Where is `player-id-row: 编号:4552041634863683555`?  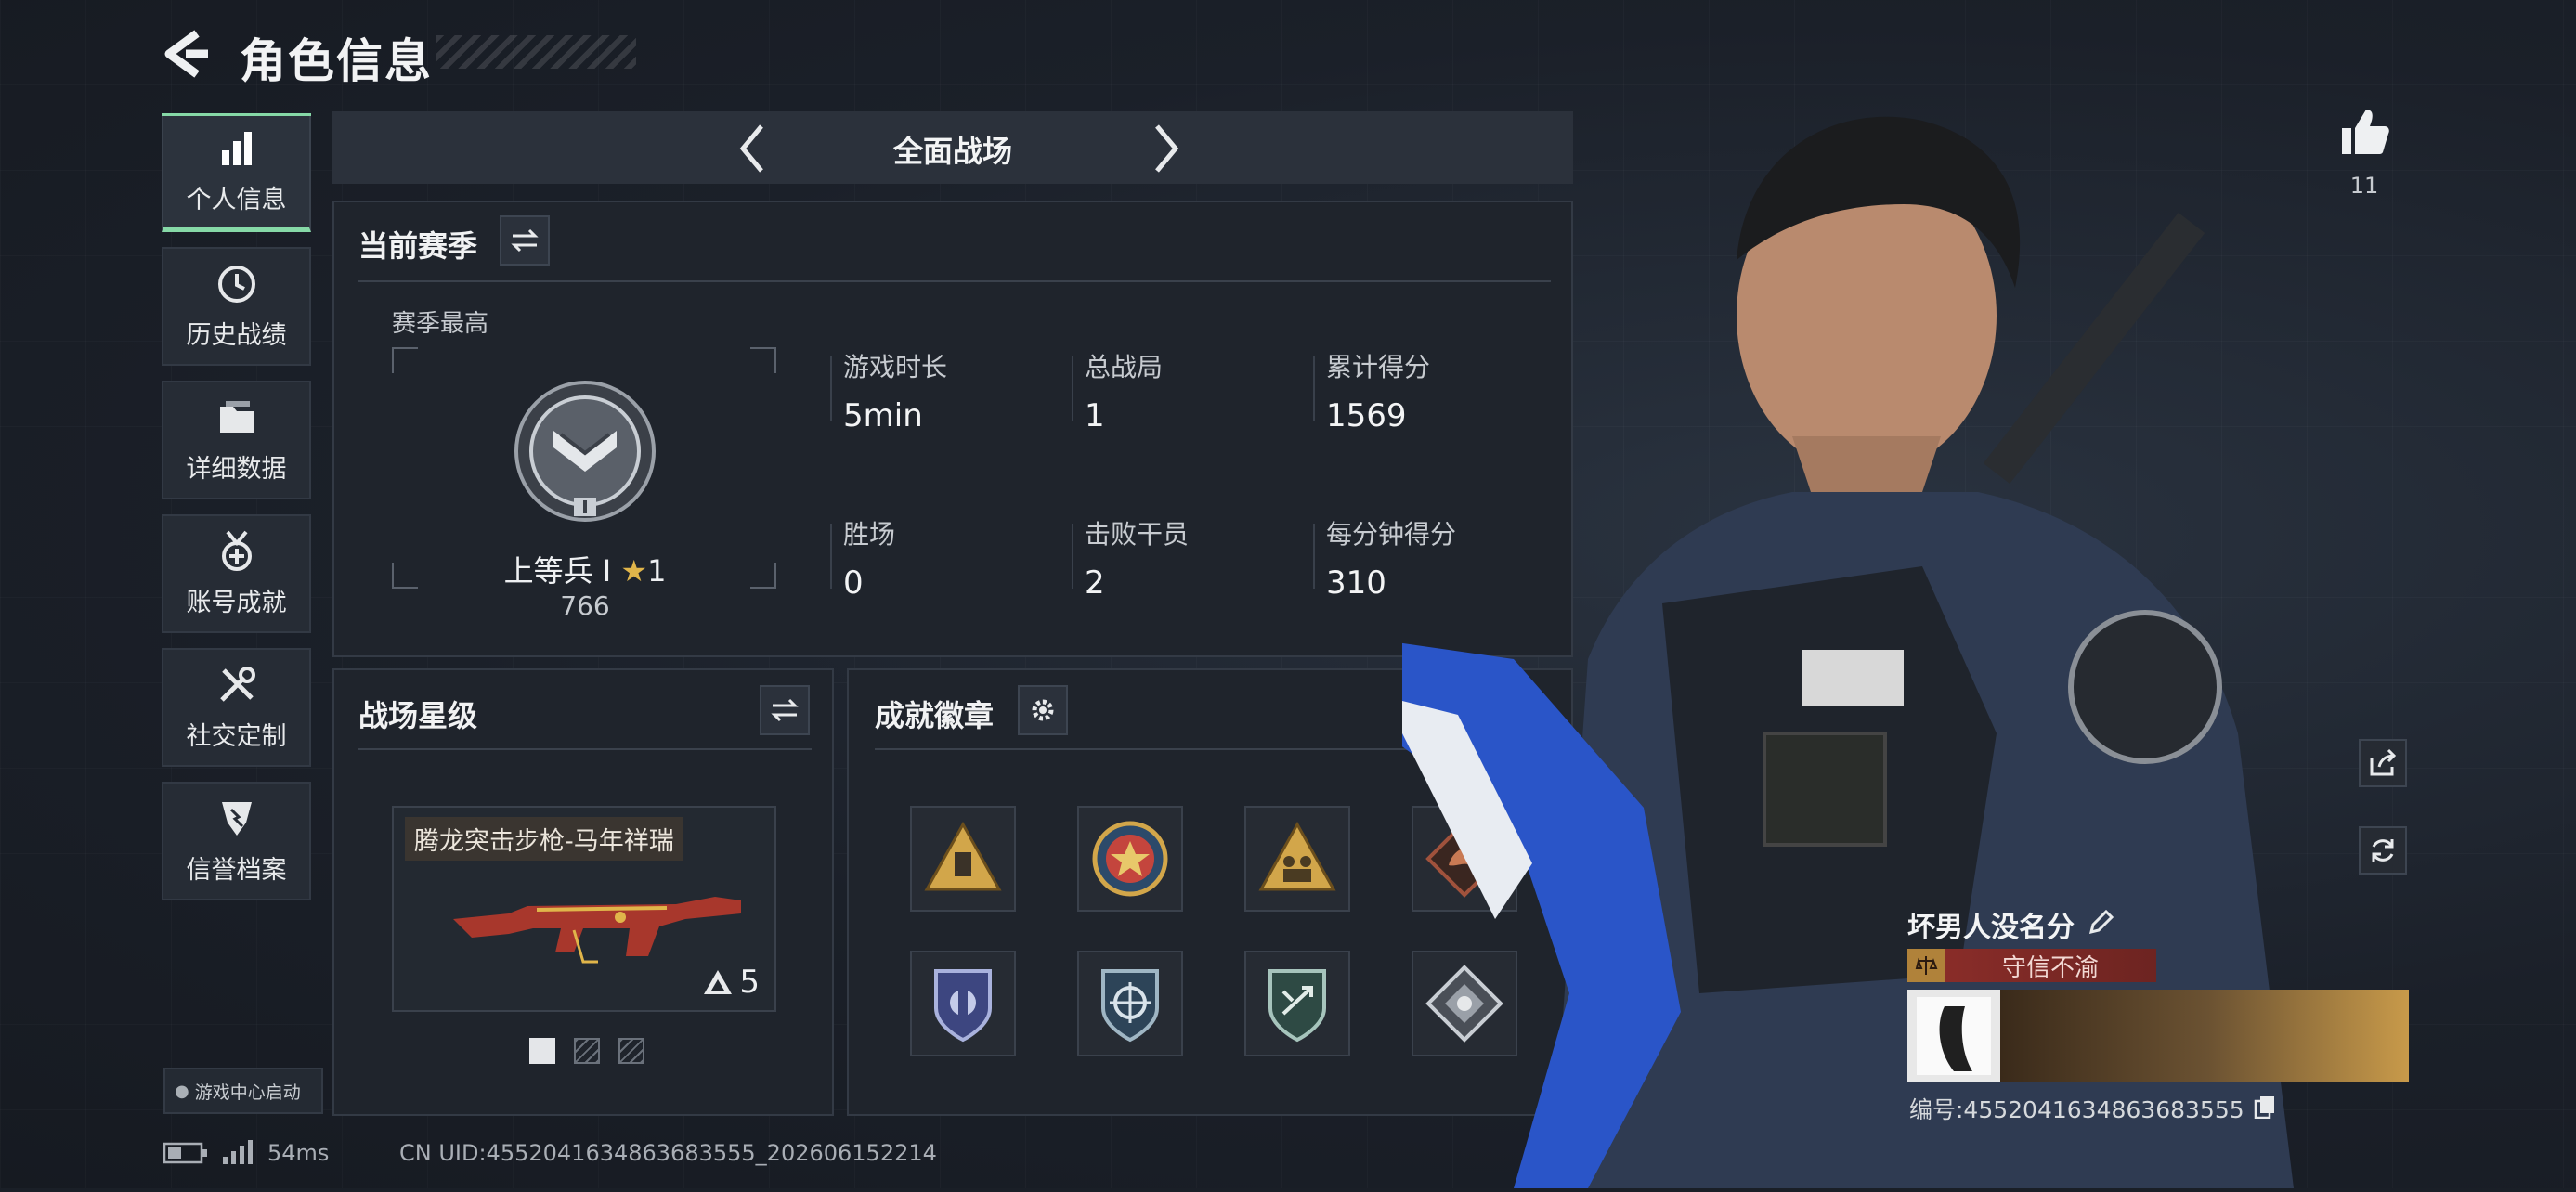 player-id-row: 编号:4552041634863683555 is located at coordinates (2093, 1108).